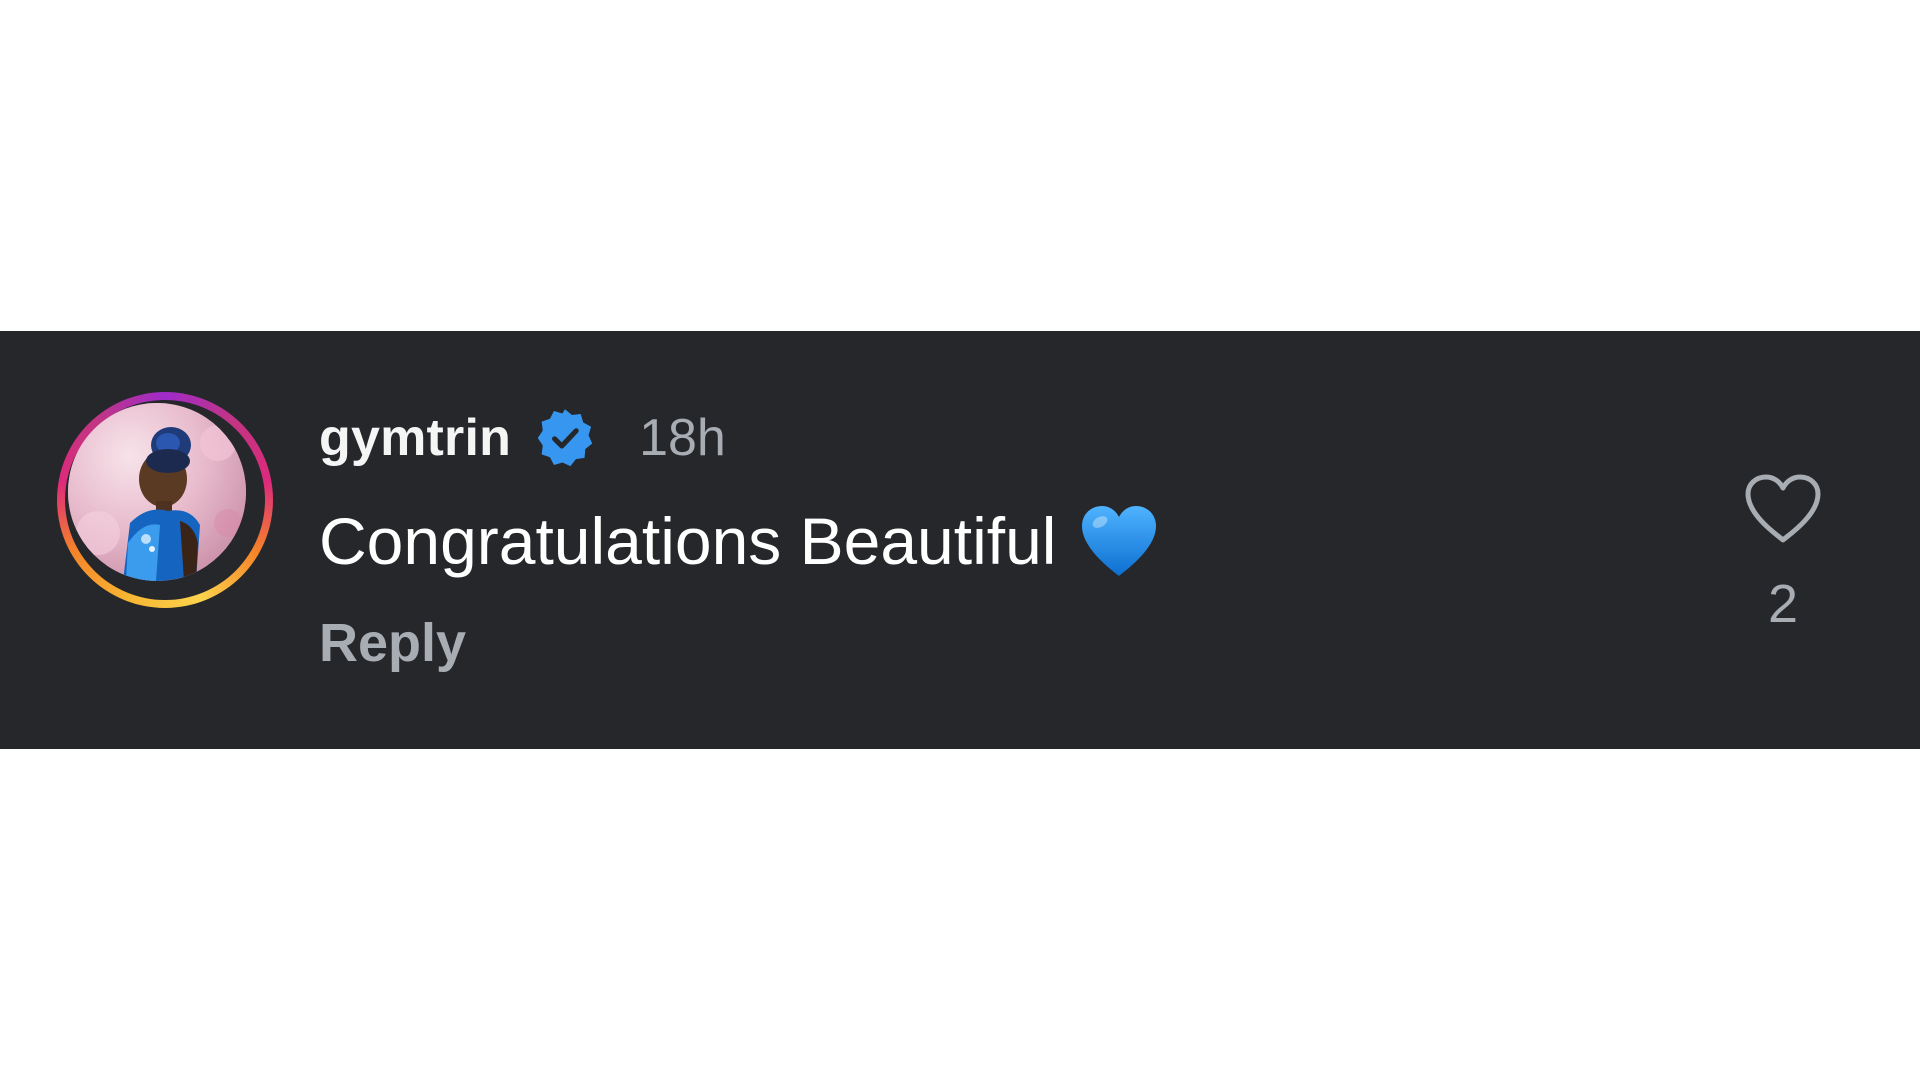  Describe the element at coordinates (688, 541) in the screenshot. I see `comment-text: Congratulations Beautiful` at that location.